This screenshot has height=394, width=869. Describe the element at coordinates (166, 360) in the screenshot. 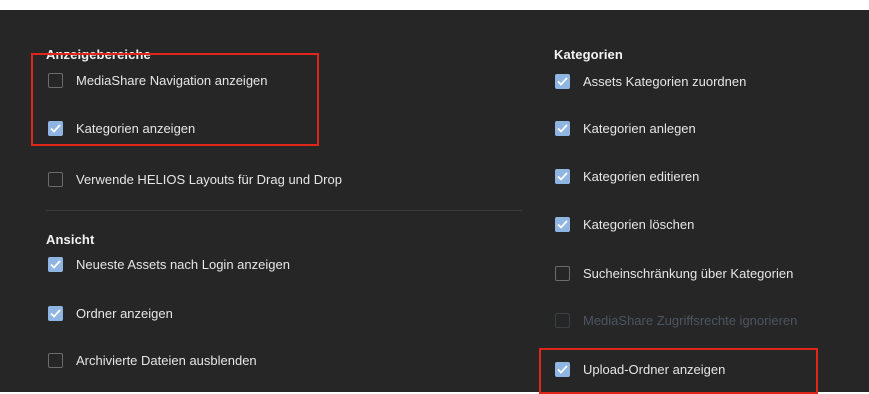

I see `option-label: Archivierte Dateien ausblenden` at that location.